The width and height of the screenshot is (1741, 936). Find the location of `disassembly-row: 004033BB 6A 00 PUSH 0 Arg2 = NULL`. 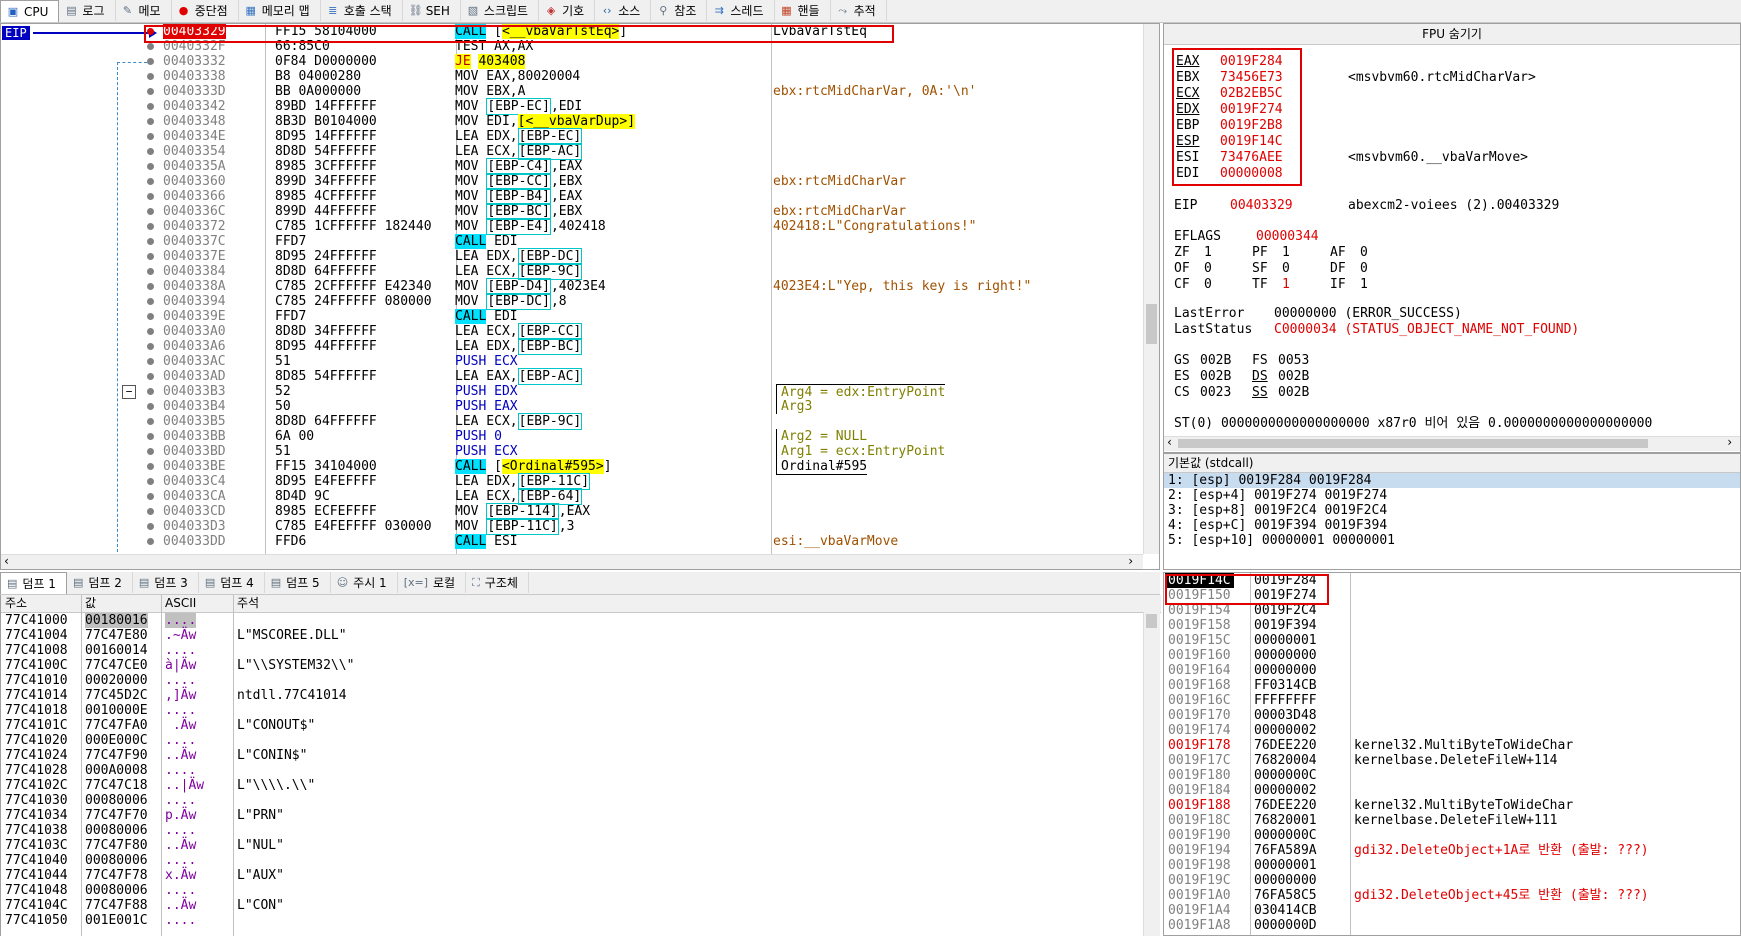

disassembly-row: 004033BB 6A 00 PUSH 0 Arg2 = NULL is located at coordinates (641, 436).